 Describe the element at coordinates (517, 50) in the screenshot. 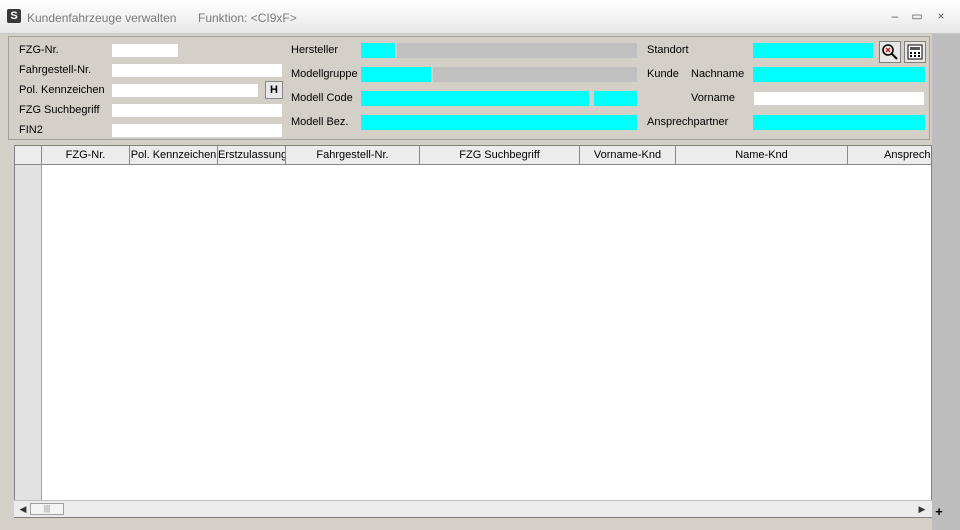

I see `hersteller-description` at that location.